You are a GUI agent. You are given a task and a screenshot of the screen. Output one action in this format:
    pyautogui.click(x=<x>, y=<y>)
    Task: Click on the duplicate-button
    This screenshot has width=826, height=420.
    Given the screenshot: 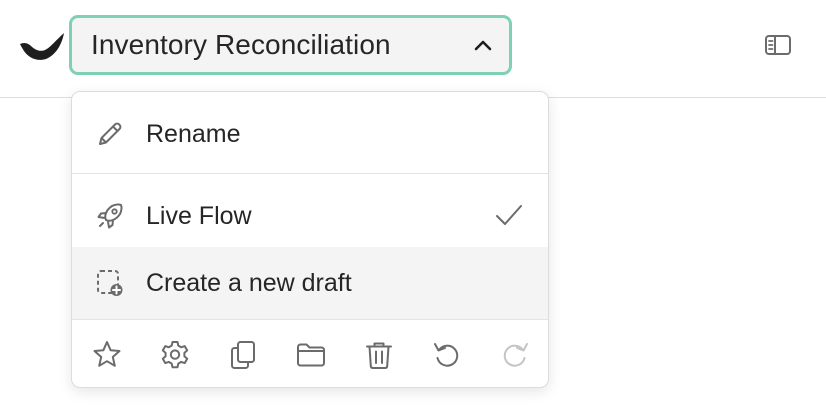 What is the action you would take?
    pyautogui.click(x=243, y=355)
    